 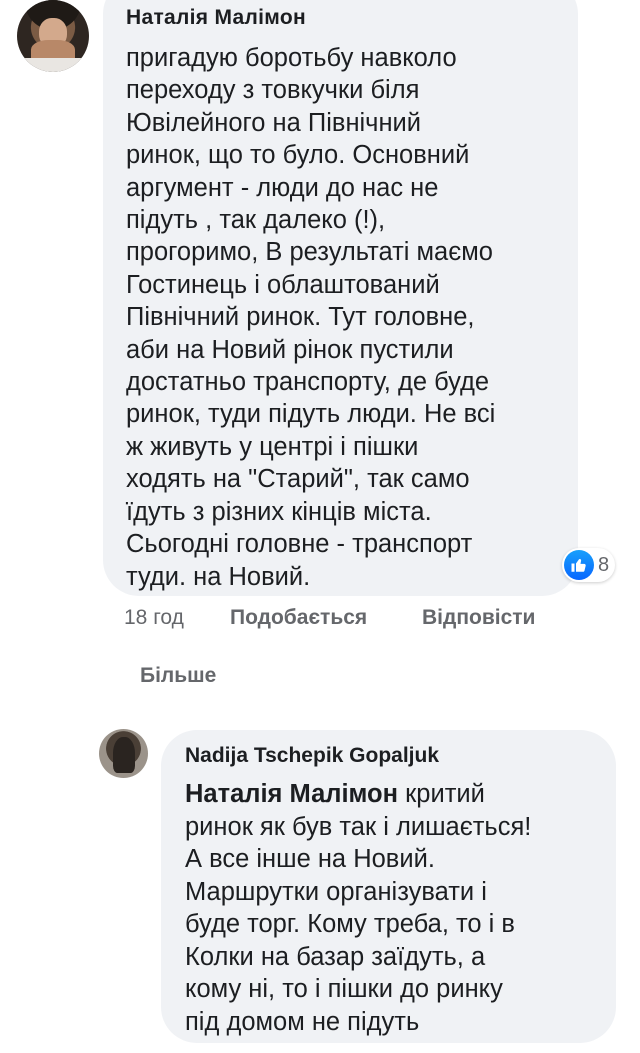 What do you see at coordinates (273, 90) in the screenshot?
I see `comment-text-line: переходу з товкучки біля` at bounding box center [273, 90].